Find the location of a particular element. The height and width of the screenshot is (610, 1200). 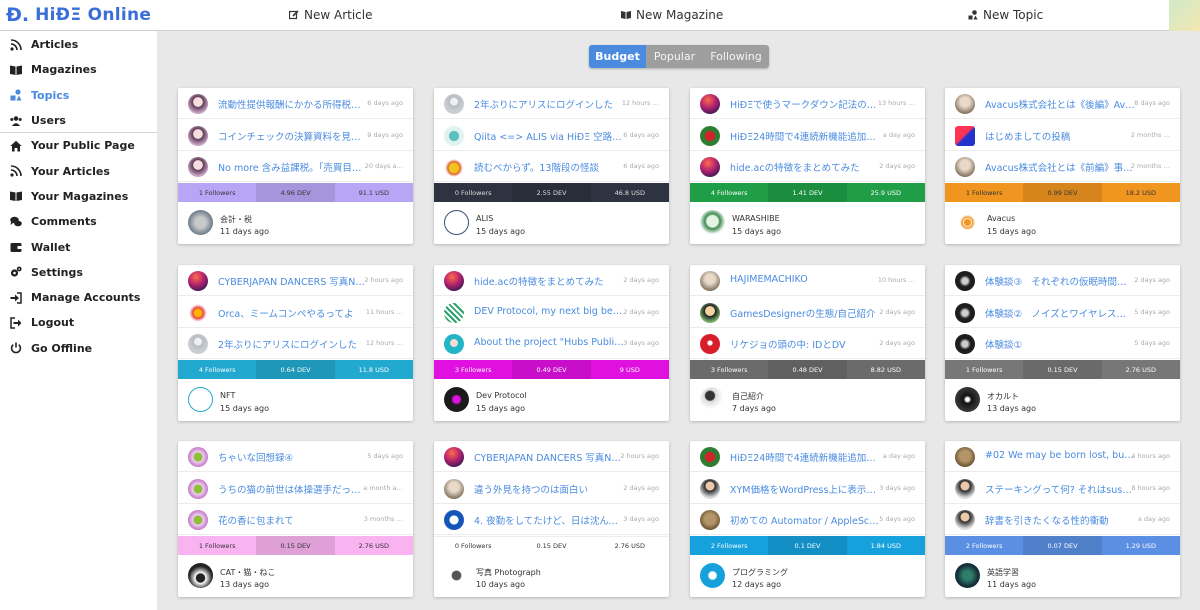

article-row: XYM価格をWordPress上に表示す… 3 days ago is located at coordinates (807, 488).